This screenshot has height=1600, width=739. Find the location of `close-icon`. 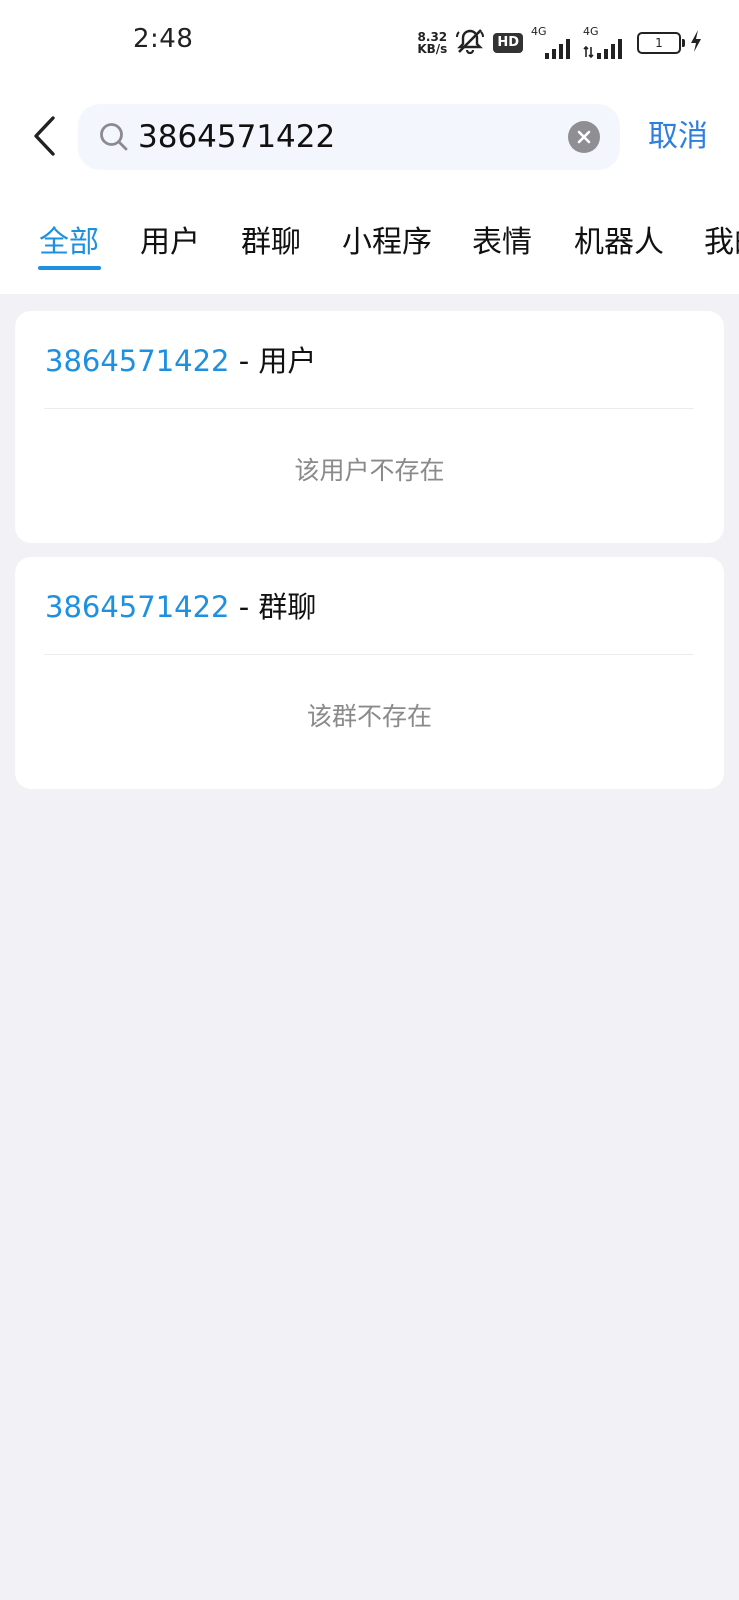

close-icon is located at coordinates (584, 137).